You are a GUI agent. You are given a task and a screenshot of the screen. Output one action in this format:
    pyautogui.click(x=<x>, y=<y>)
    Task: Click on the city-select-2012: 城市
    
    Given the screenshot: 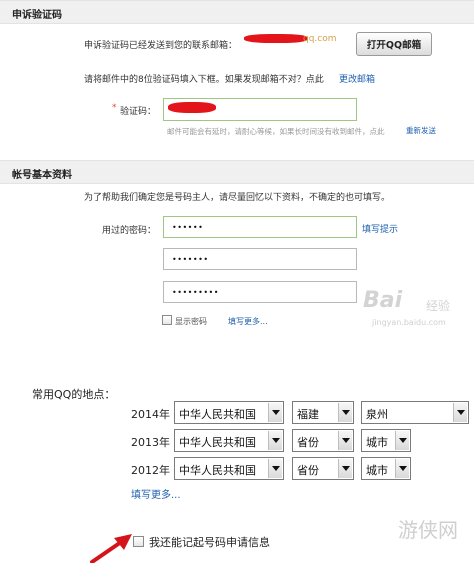 What is the action you would take?
    pyautogui.click(x=386, y=468)
    